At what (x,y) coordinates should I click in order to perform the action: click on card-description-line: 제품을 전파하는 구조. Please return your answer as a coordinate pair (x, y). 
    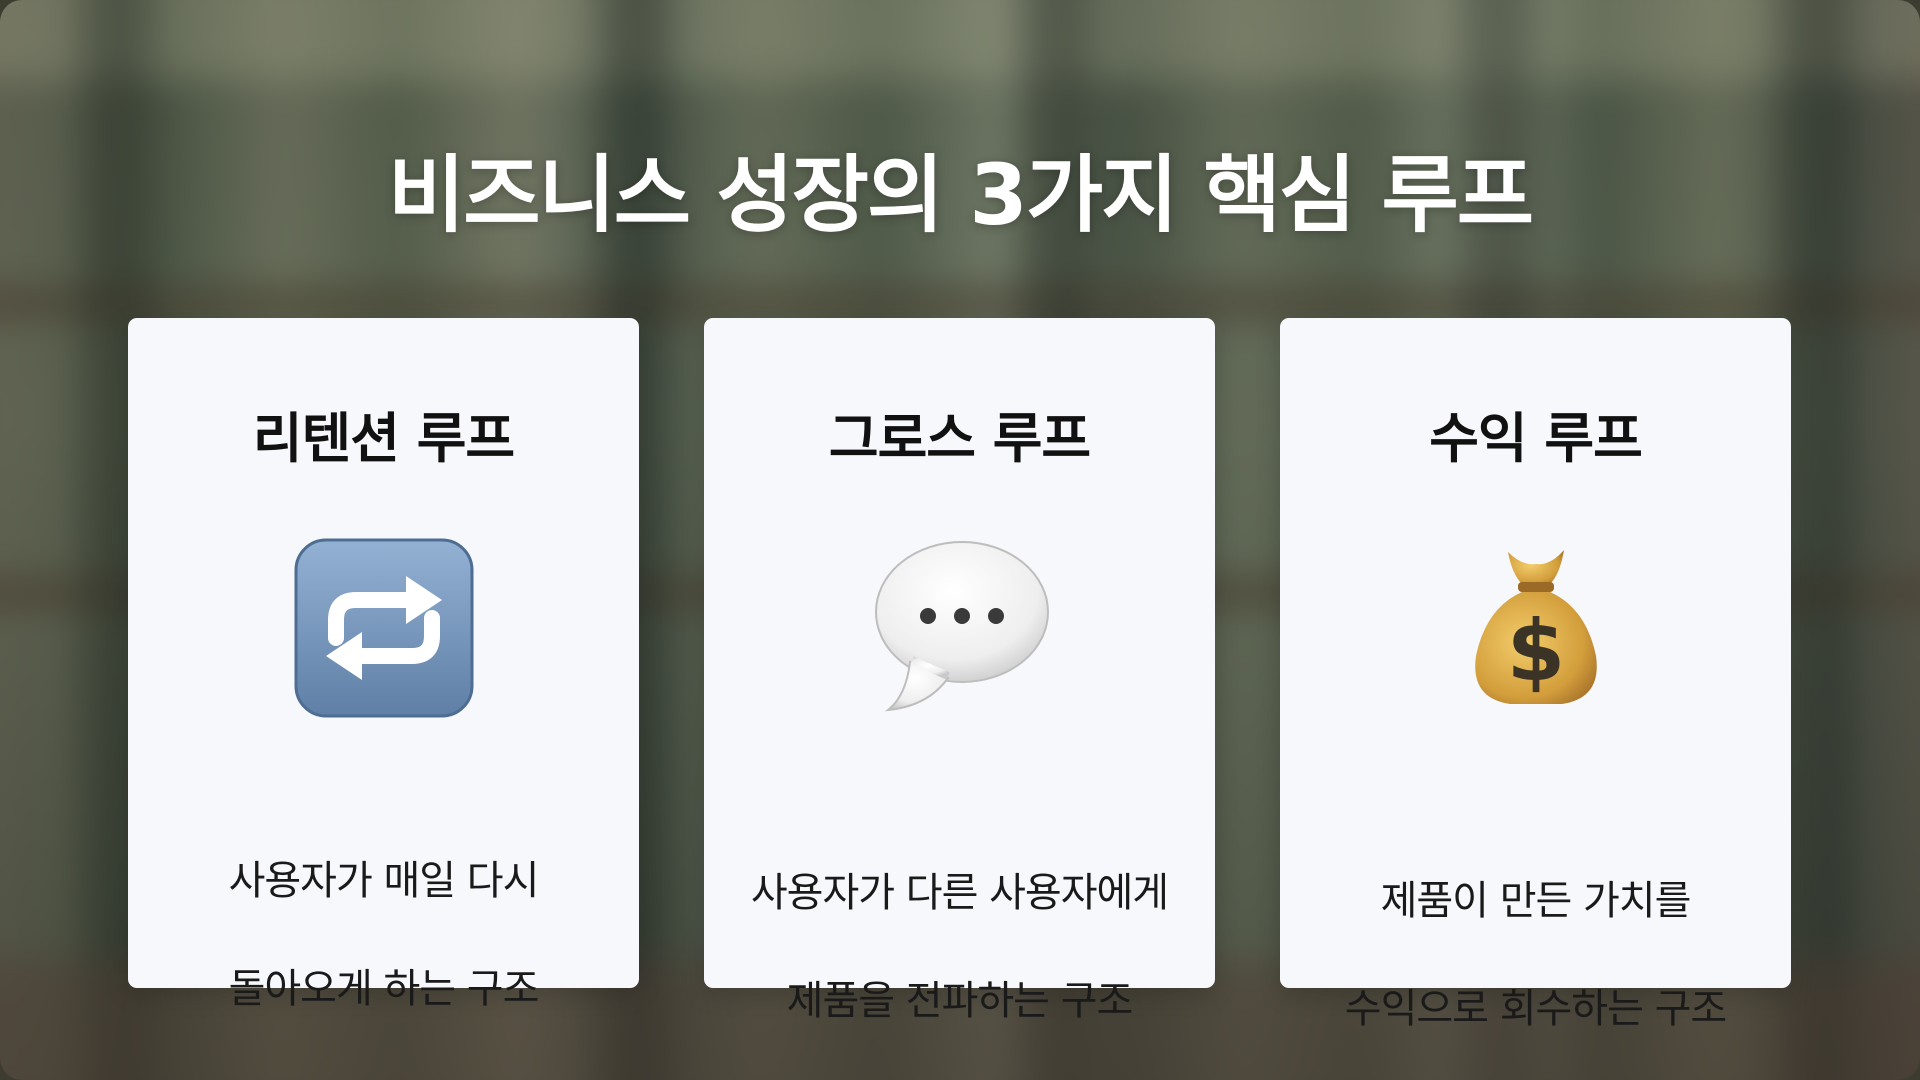
    Looking at the image, I should click on (960, 1001).